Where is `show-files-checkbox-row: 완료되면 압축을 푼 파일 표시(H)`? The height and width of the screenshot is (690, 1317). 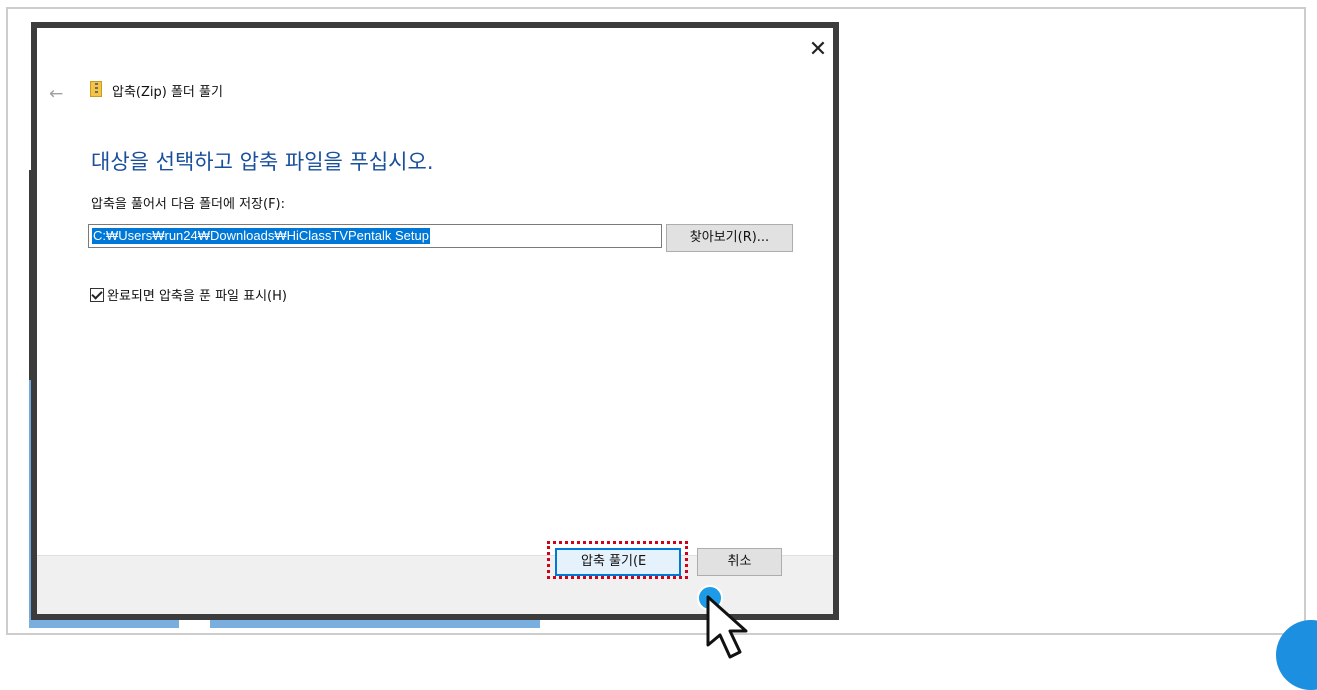
show-files-checkbox-row: 완료되면 압축을 푼 파일 표시(H) is located at coordinates (188, 294).